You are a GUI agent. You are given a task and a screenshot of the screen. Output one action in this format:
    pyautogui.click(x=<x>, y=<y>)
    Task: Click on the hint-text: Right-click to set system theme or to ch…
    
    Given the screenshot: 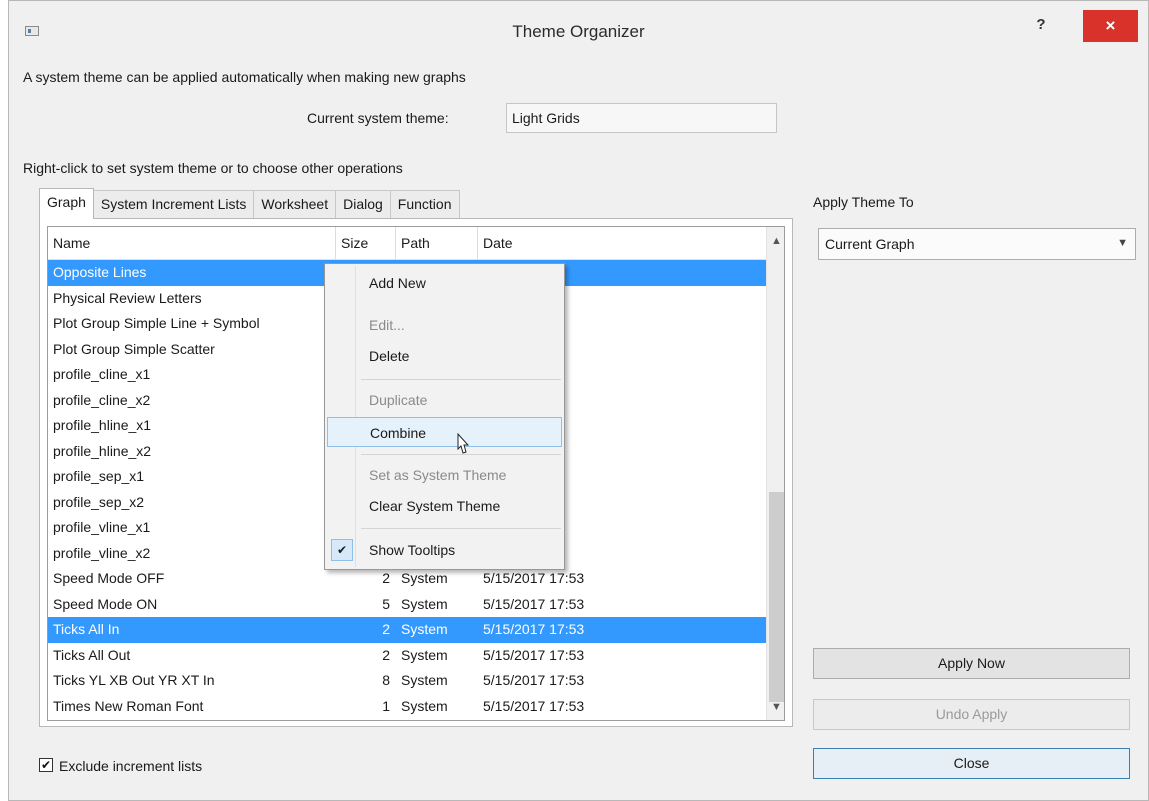 What is the action you would take?
    pyautogui.click(x=213, y=168)
    